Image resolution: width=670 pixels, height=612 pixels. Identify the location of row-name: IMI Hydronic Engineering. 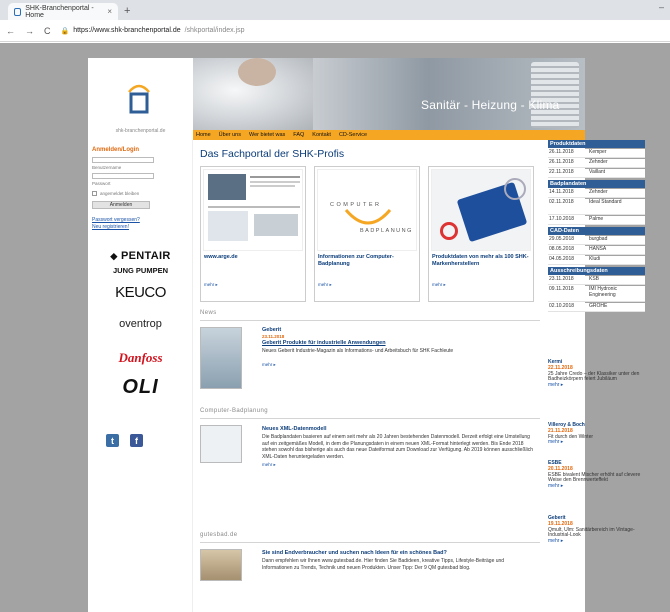
(603, 292).